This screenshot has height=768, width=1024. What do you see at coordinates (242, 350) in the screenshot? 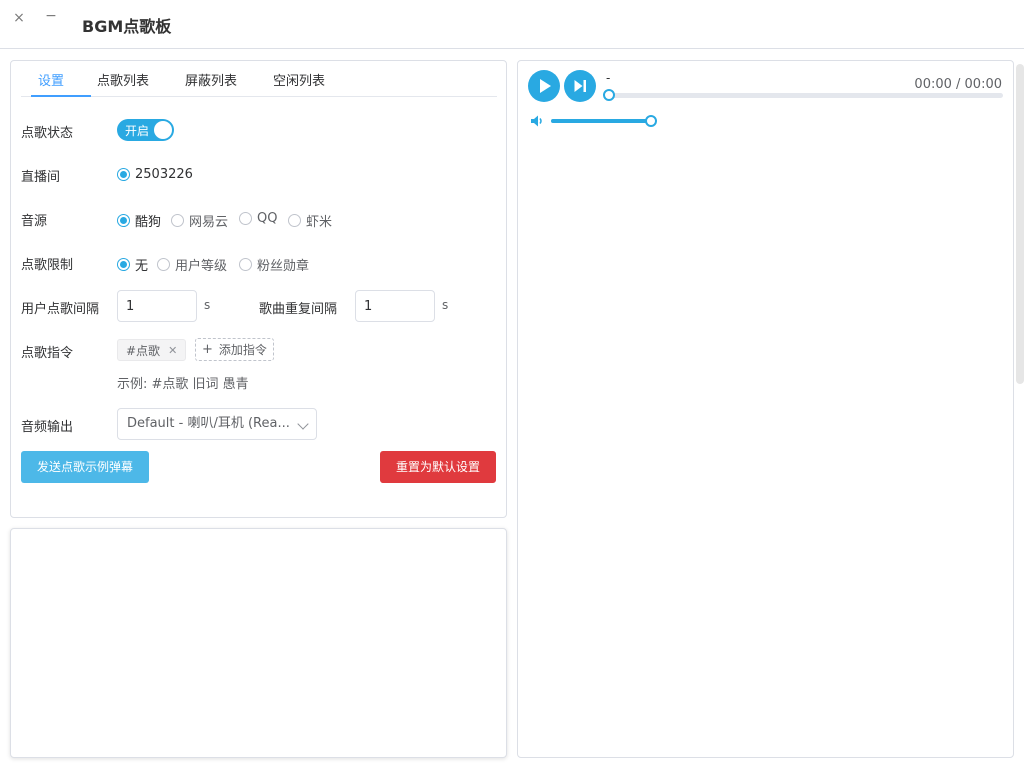
I see `add-command-label: 添加指令` at bounding box center [242, 350].